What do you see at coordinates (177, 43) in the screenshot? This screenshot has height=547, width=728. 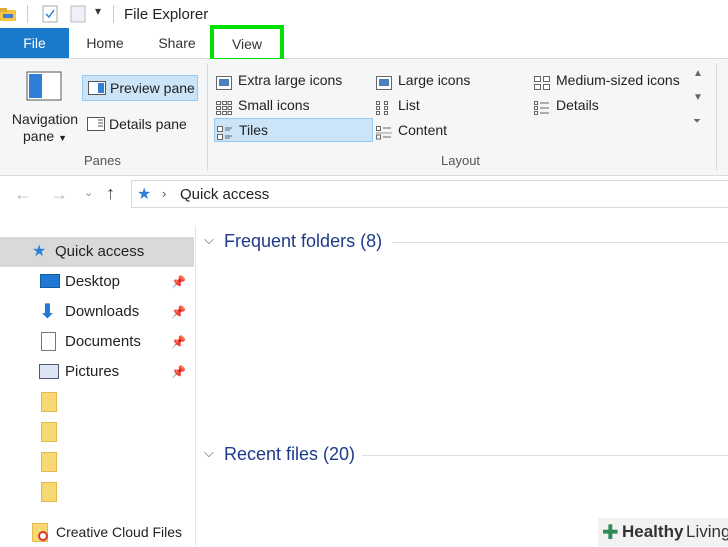 I see `tab-share: Share` at bounding box center [177, 43].